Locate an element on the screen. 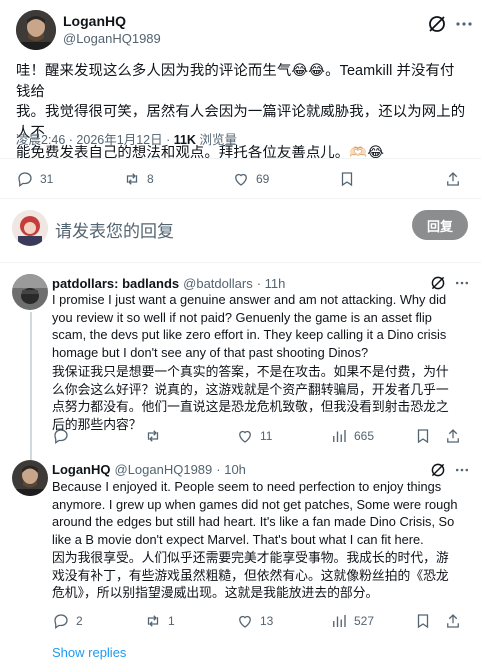 The height and width of the screenshot is (663, 481). reply-action: 2 is located at coordinates (67, 621).